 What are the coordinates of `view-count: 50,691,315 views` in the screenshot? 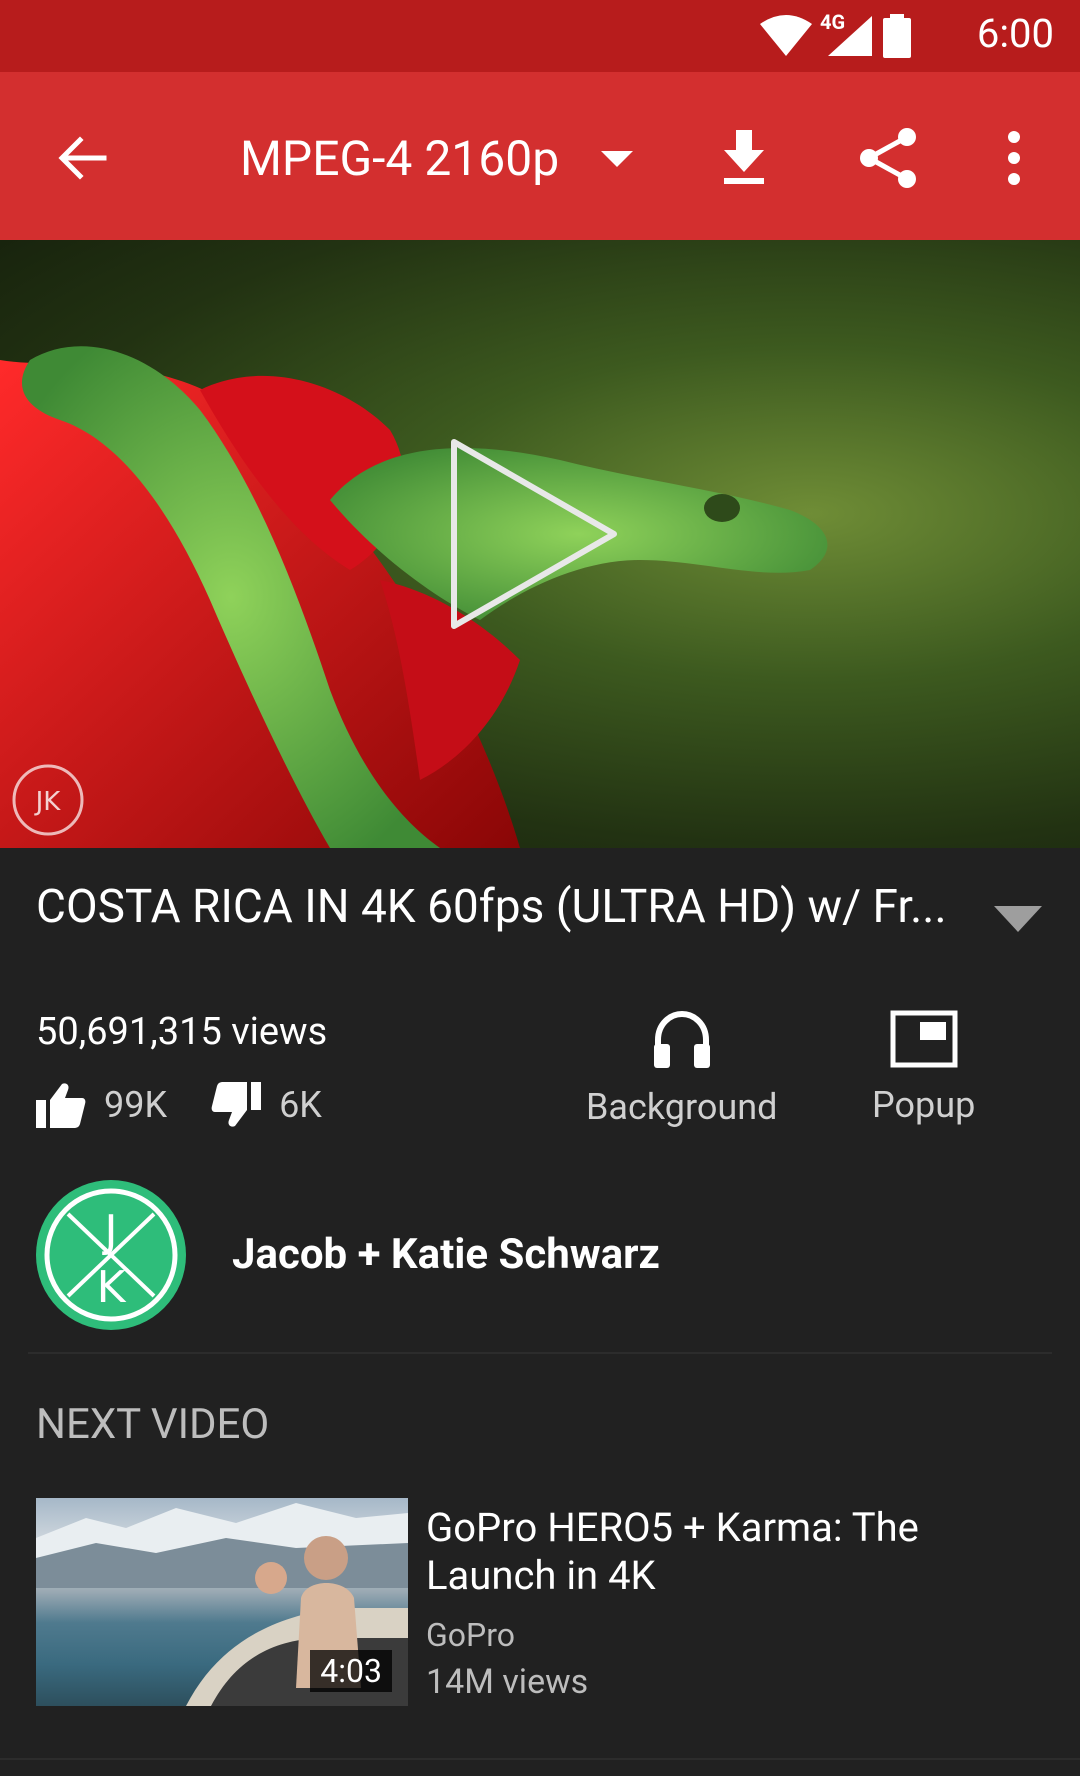 It's located at (182, 1032).